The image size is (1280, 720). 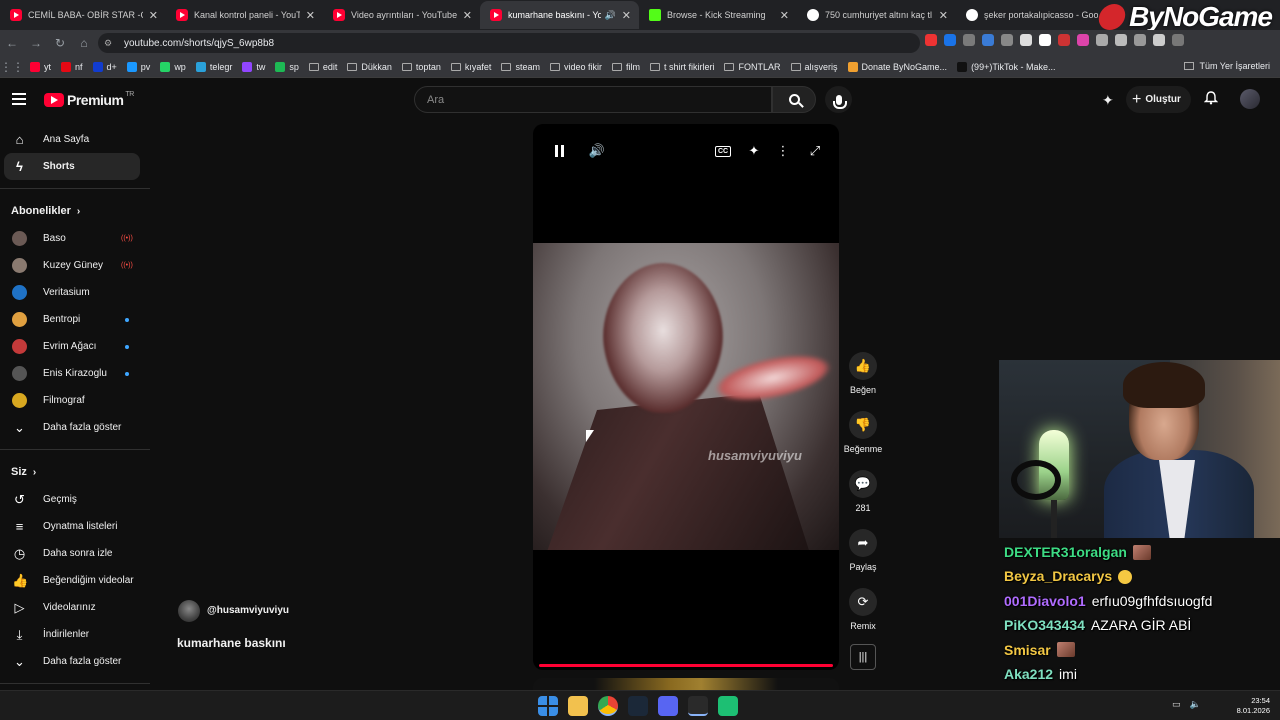 What do you see at coordinates (668, 706) in the screenshot?
I see `discord-icon` at bounding box center [668, 706].